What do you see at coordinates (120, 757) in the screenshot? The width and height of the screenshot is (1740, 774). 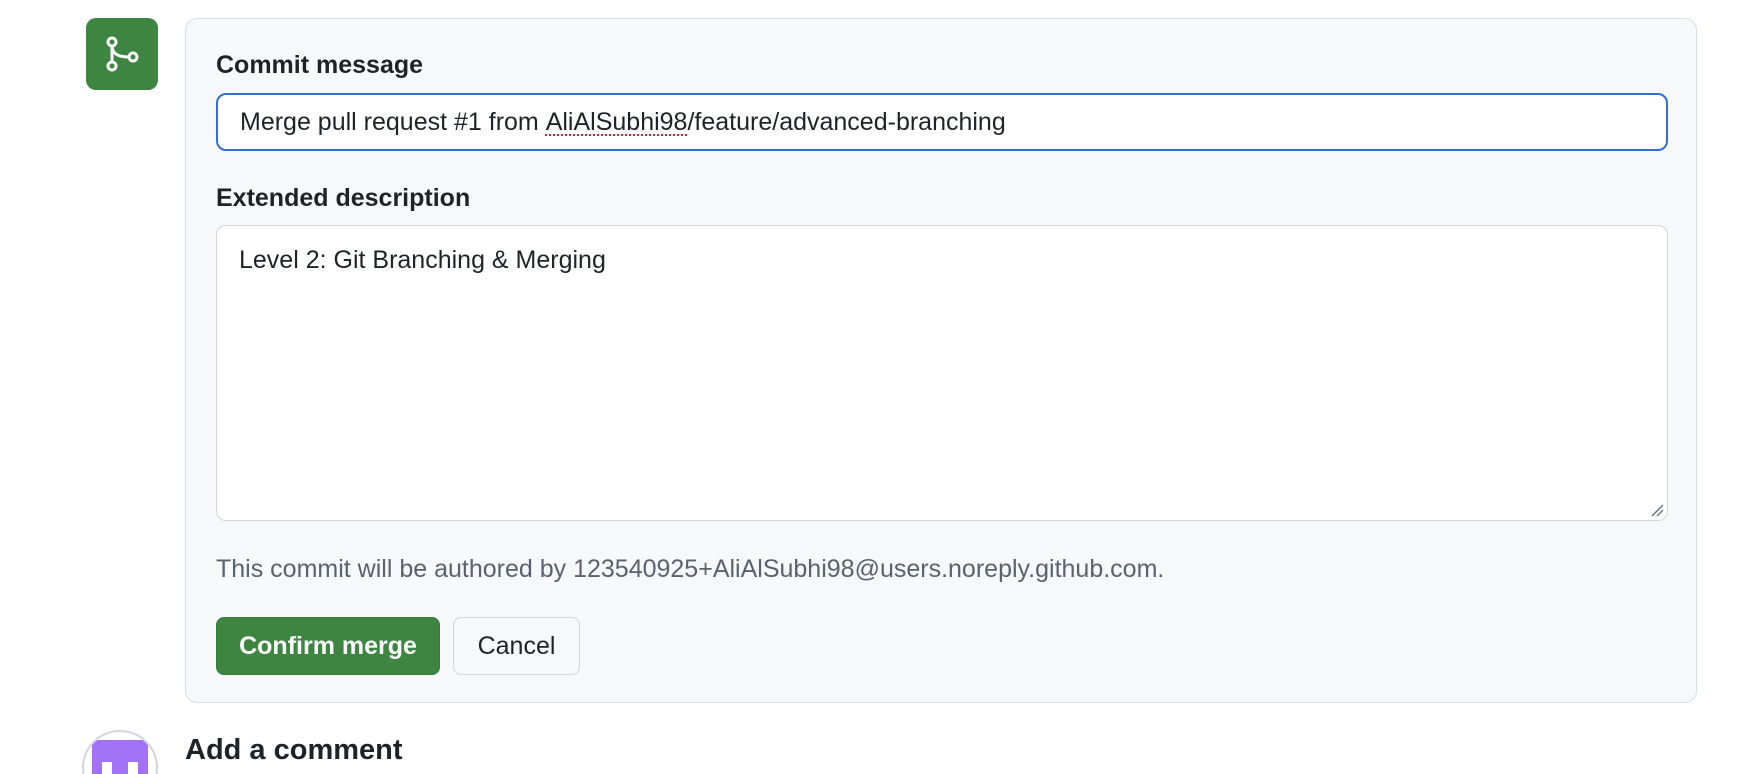 I see `avatar-identicon` at bounding box center [120, 757].